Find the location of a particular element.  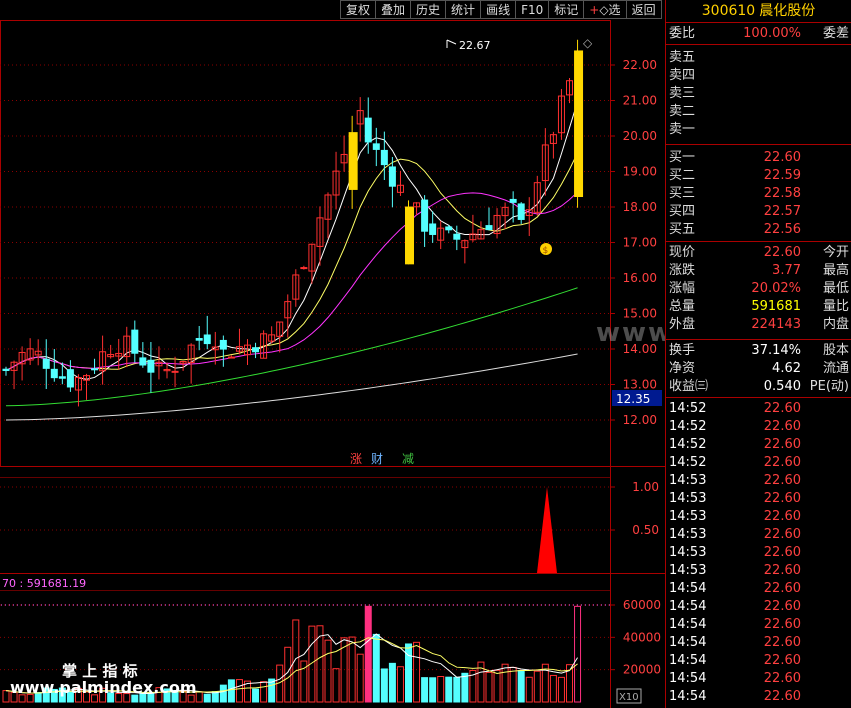

sell-row: 卖五 is located at coordinates (758, 58).